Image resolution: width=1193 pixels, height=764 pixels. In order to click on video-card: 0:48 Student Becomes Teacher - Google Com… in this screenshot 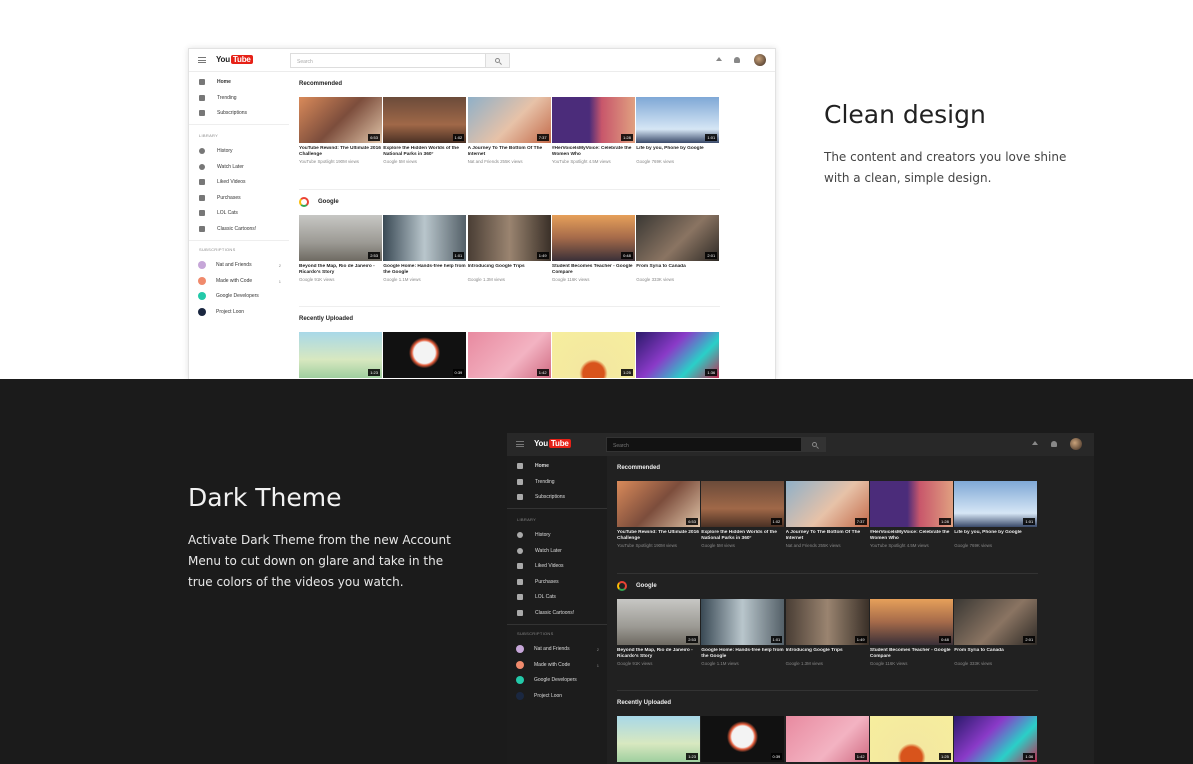, I will do `click(593, 248)`.